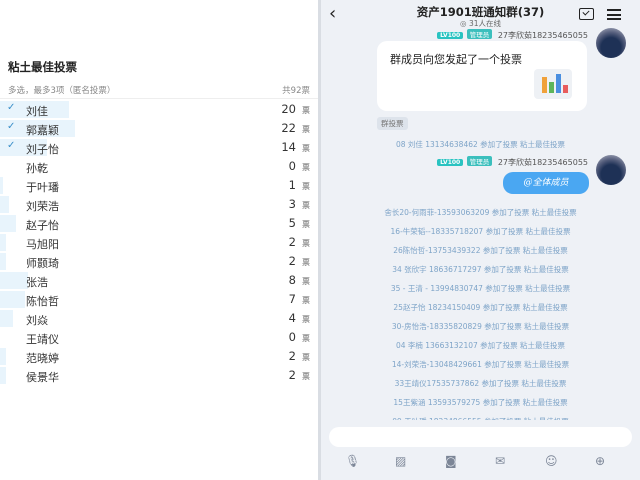 This screenshot has height=480, width=640. What do you see at coordinates (484, 23) in the screenshot?
I see `online-count-text: 31人在线` at bounding box center [484, 23].